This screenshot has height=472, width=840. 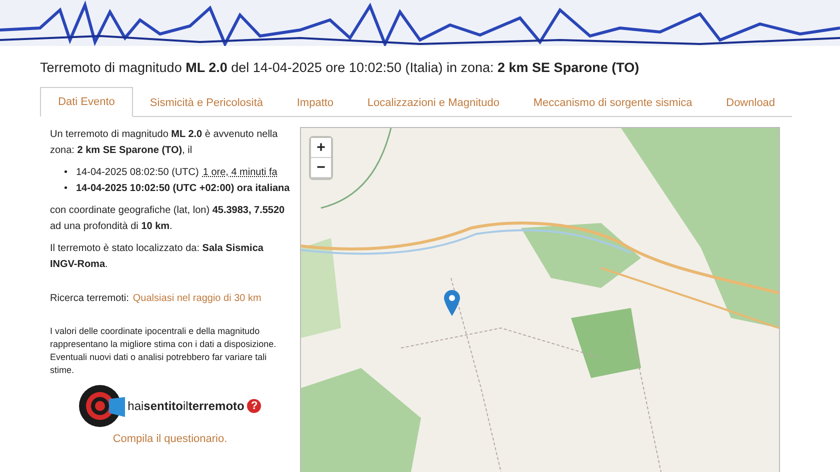 I want to click on zoom-in-button: +, so click(x=321, y=148).